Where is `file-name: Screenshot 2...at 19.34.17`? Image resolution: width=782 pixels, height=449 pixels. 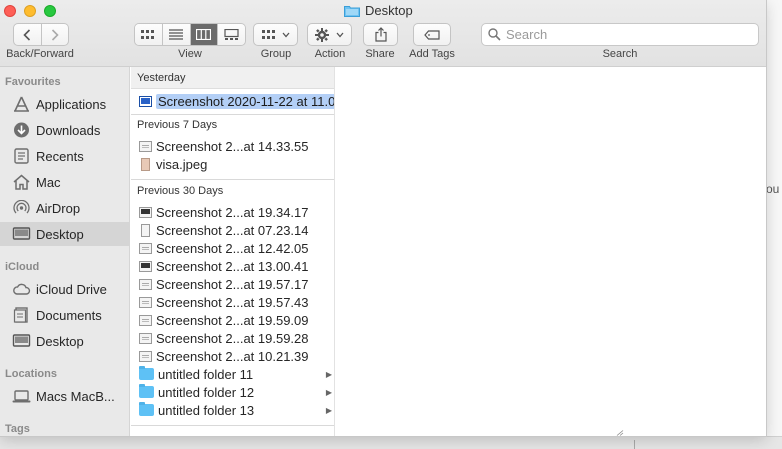
file-name: Screenshot 2...at 19.34.17 is located at coordinates (232, 212).